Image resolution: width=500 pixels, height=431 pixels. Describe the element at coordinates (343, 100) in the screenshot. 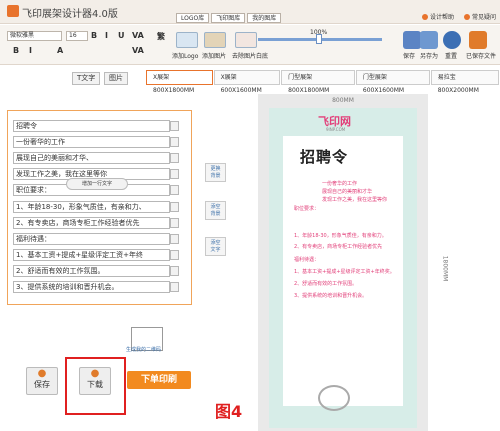

I see `width-ruler: 800MM` at that location.